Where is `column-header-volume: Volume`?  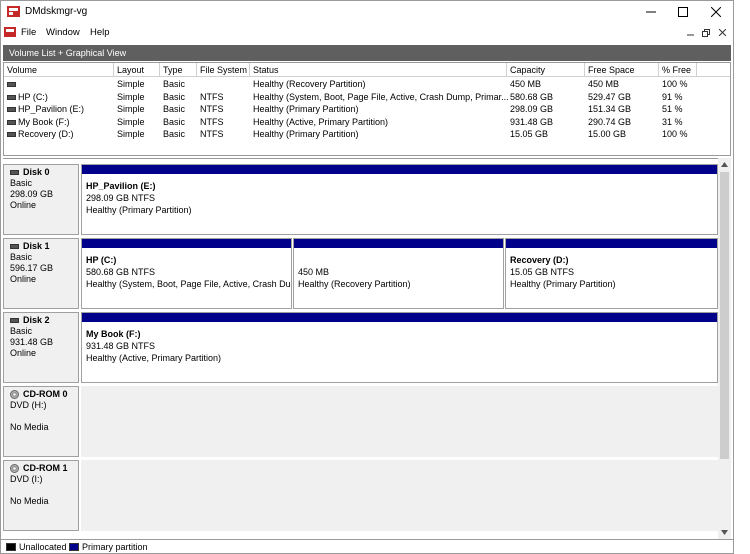 column-header-volume: Volume is located at coordinates (59, 70).